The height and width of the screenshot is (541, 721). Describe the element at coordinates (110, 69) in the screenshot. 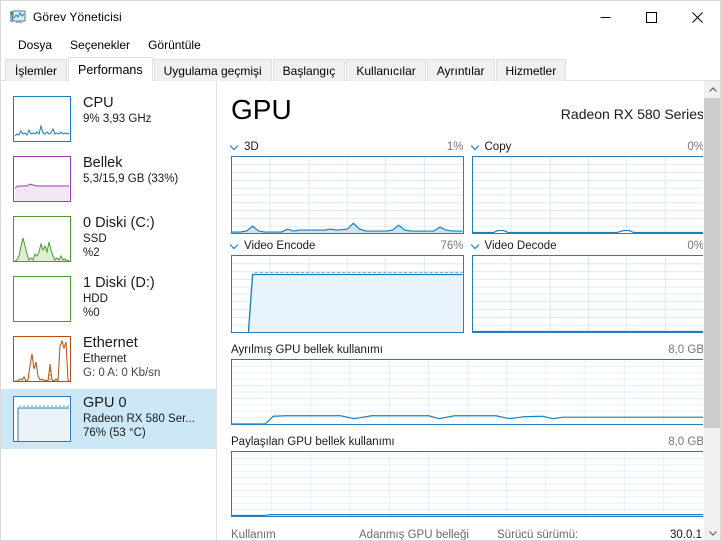

I see `tab-performans: Performans` at that location.